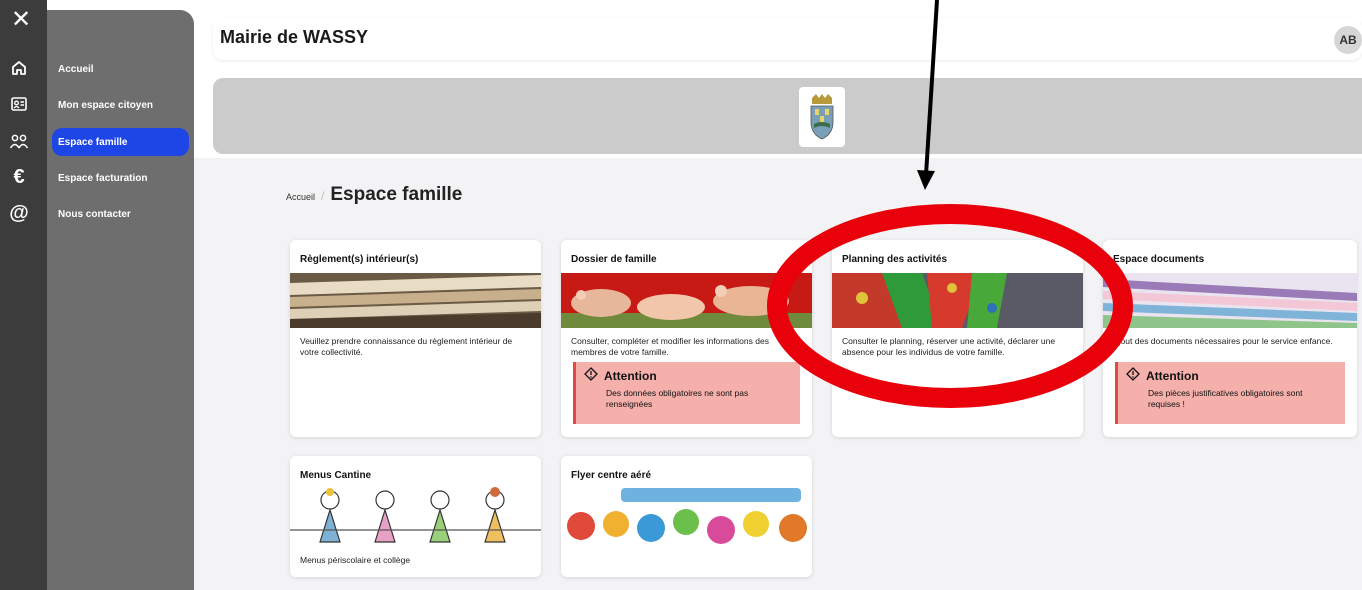 The width and height of the screenshot is (1362, 590). What do you see at coordinates (294, 37) in the screenshot?
I see `app-title: Mairie de WASSY` at bounding box center [294, 37].